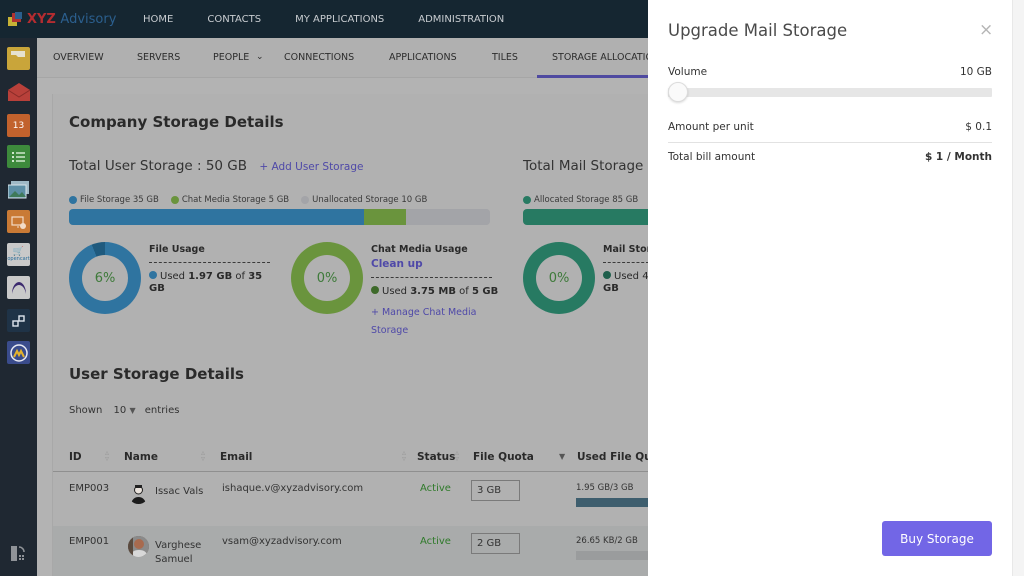 The width and height of the screenshot is (1024, 576). I want to click on col-name: Name, so click(141, 457).